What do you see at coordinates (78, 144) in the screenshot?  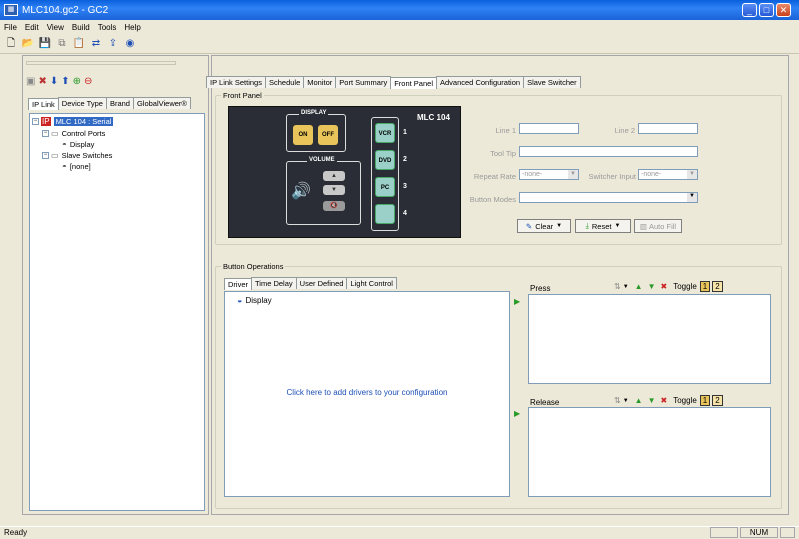 I see `tree-display: ◓ Display` at bounding box center [78, 144].